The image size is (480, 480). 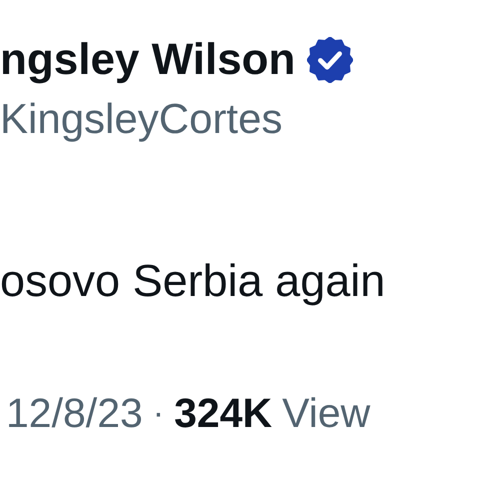 I want to click on author-name: ngsley Wilson, so click(x=148, y=60).